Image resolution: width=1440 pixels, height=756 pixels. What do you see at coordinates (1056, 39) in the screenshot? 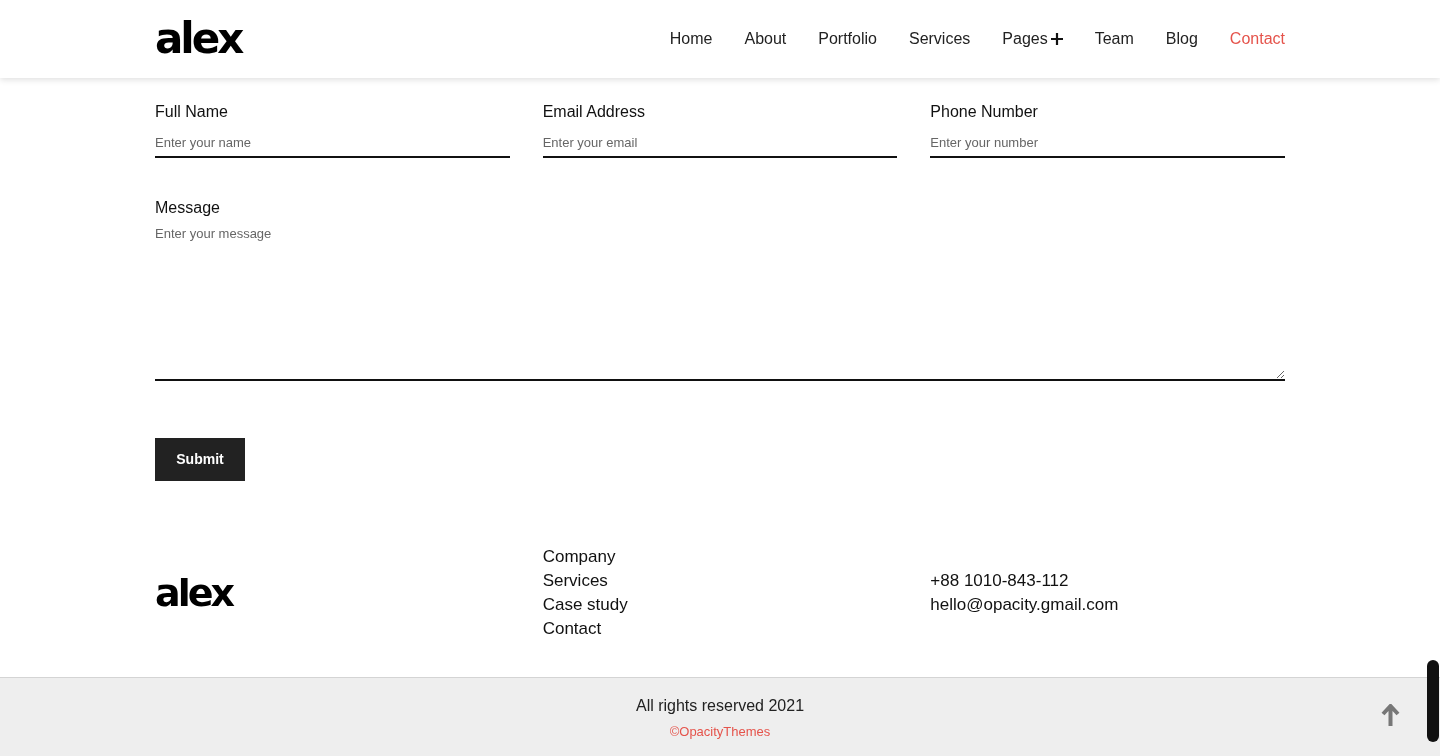
I see `plus-icon` at bounding box center [1056, 39].